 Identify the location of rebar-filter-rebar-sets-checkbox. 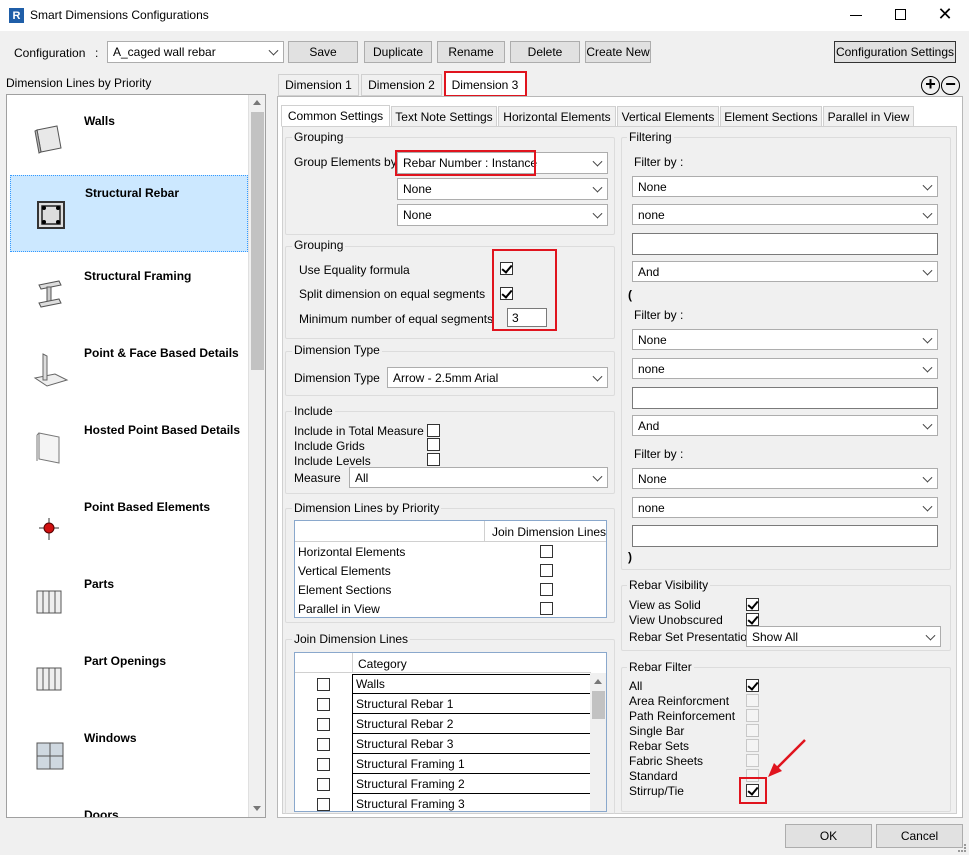
(752, 745).